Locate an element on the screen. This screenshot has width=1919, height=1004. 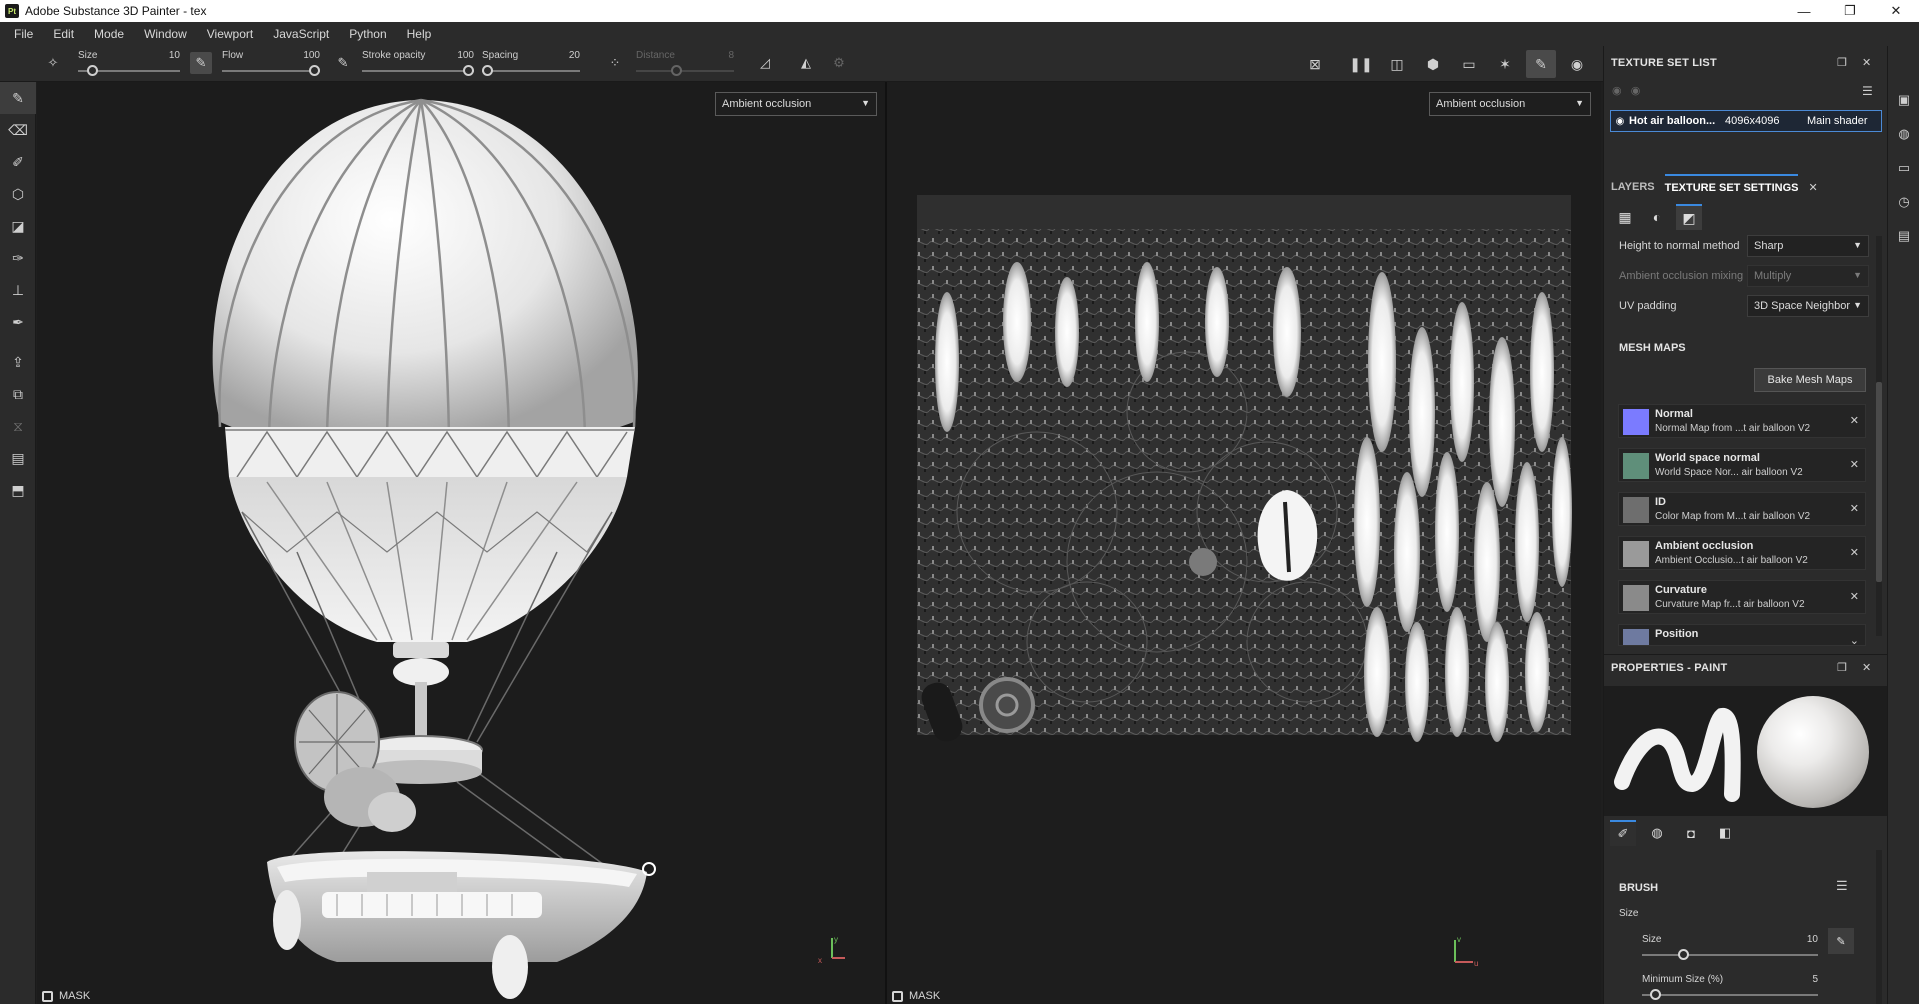
tab-alpha-icon: ◍ is located at coordinates (1657, 833).